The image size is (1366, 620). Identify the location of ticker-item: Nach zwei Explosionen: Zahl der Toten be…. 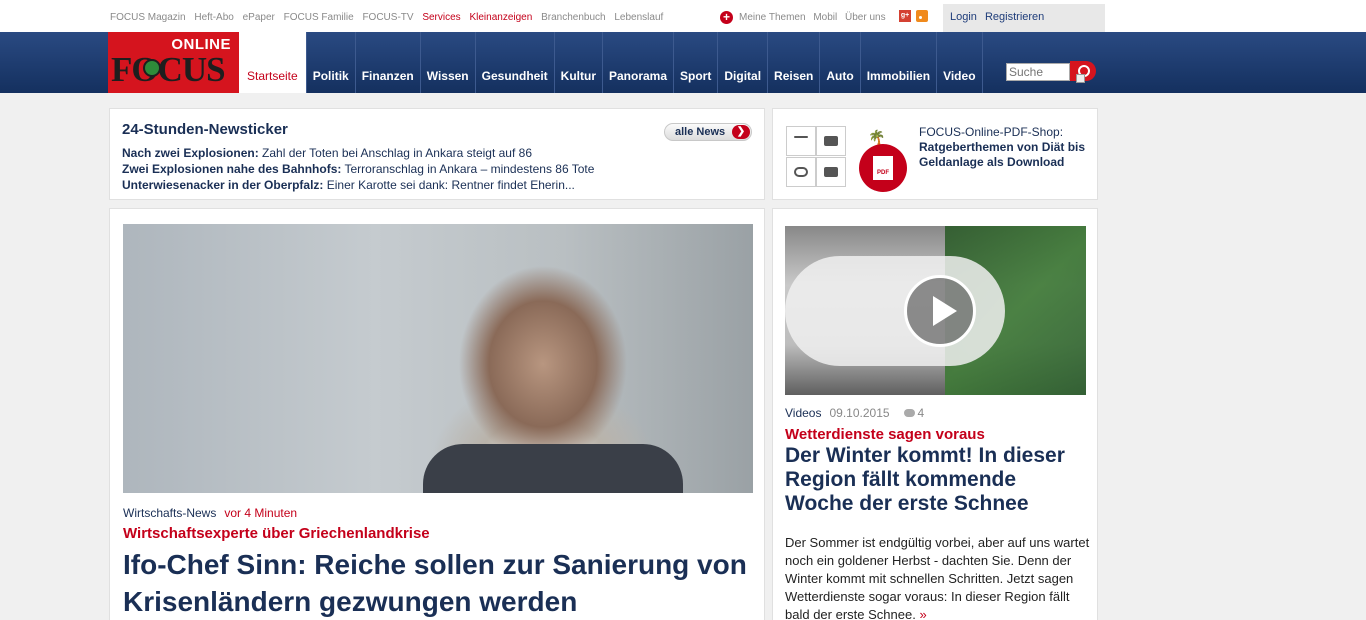
(327, 153).